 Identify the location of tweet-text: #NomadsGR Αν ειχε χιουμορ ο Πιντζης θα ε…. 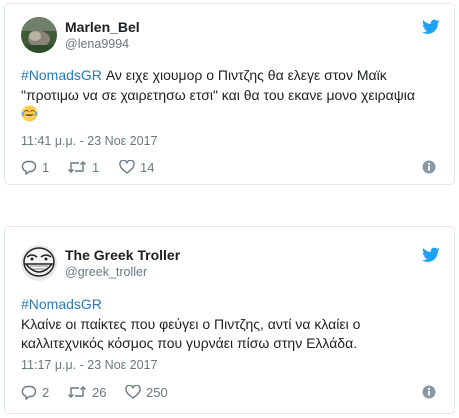
(230, 95).